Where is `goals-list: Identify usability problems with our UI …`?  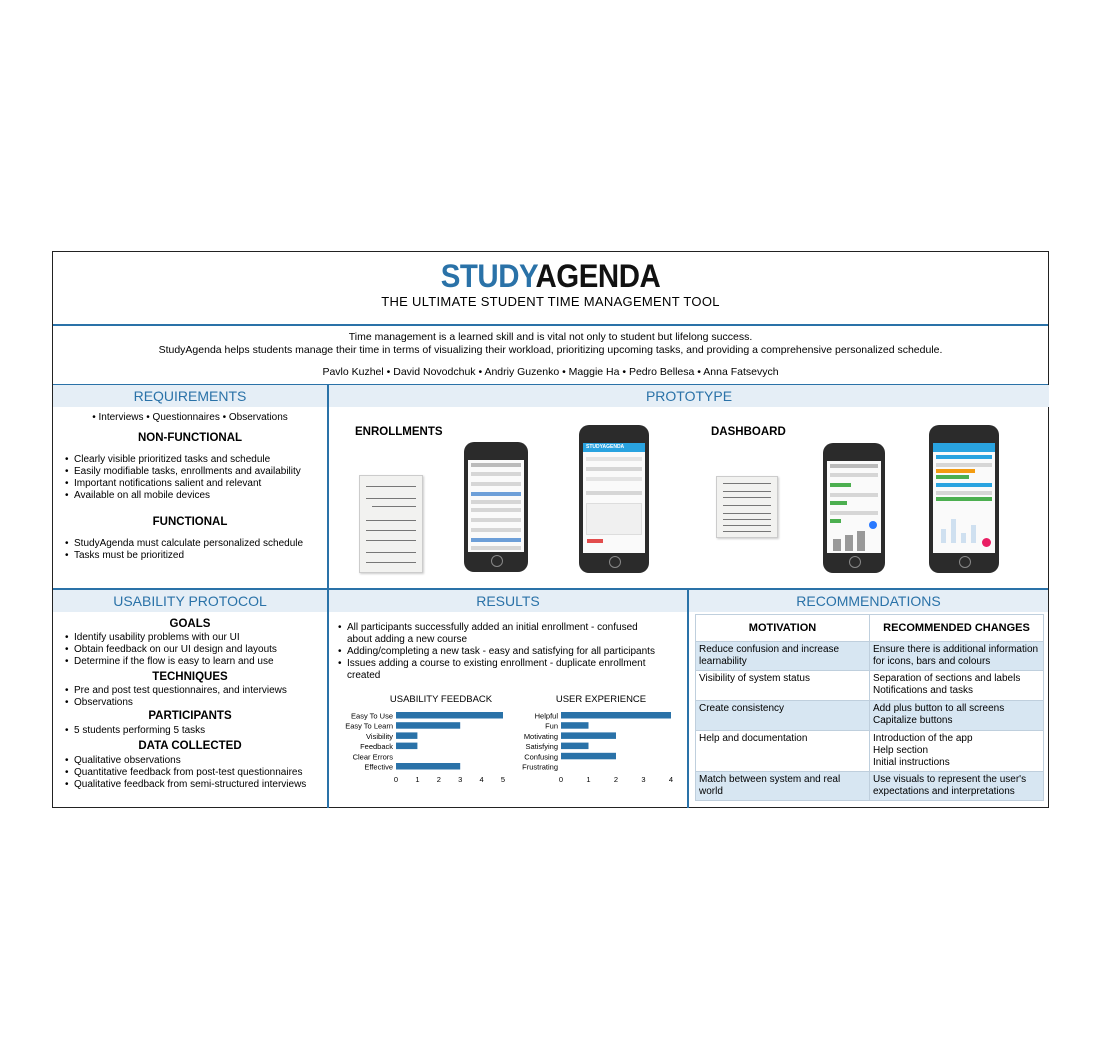
goals-list: Identify usability problems with our UI … is located at coordinates (195, 650).